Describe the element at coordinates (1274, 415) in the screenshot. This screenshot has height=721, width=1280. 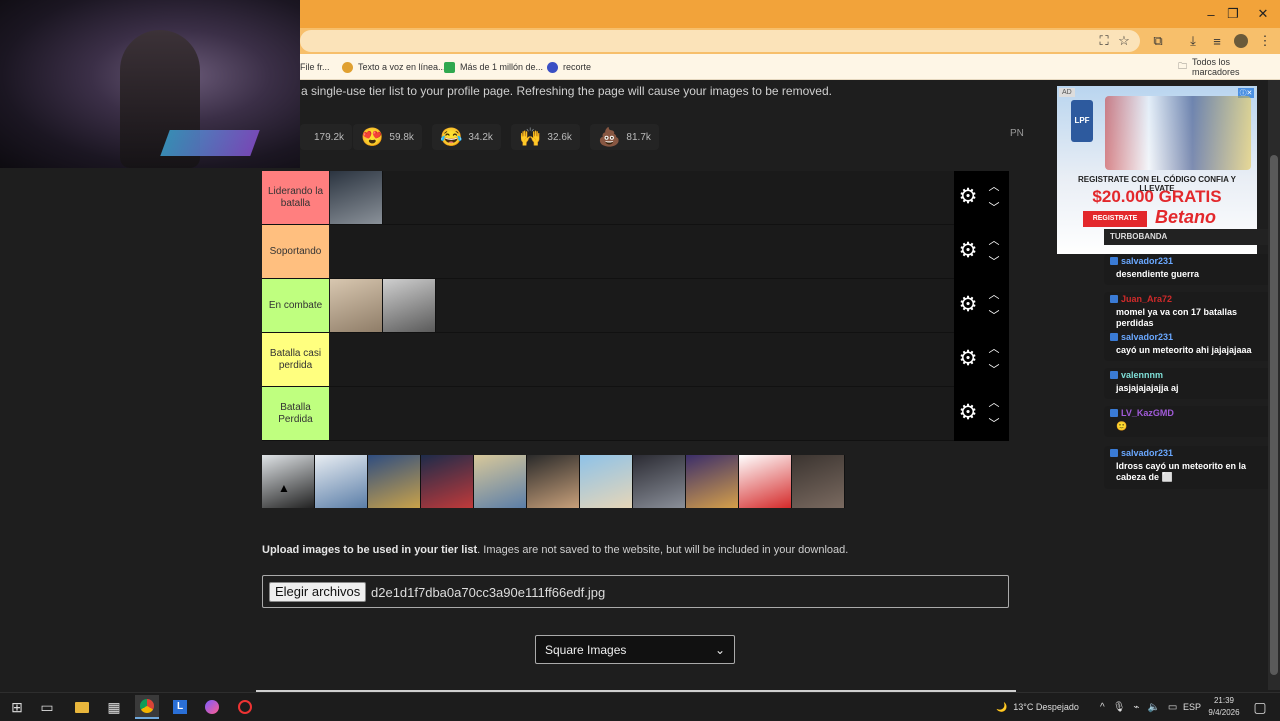
I see `scrollbar-thumb` at that location.